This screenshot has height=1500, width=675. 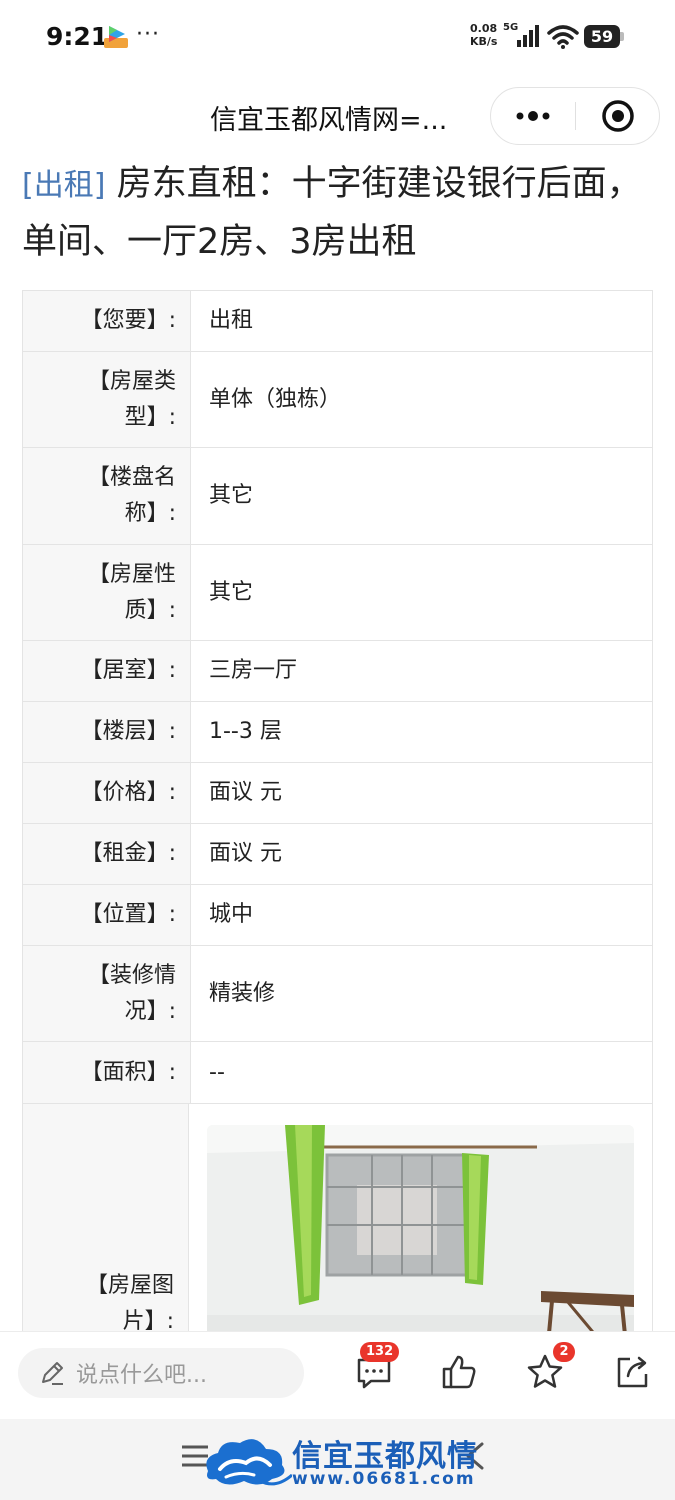 I want to click on battery-indicator: 59, so click(x=604, y=36).